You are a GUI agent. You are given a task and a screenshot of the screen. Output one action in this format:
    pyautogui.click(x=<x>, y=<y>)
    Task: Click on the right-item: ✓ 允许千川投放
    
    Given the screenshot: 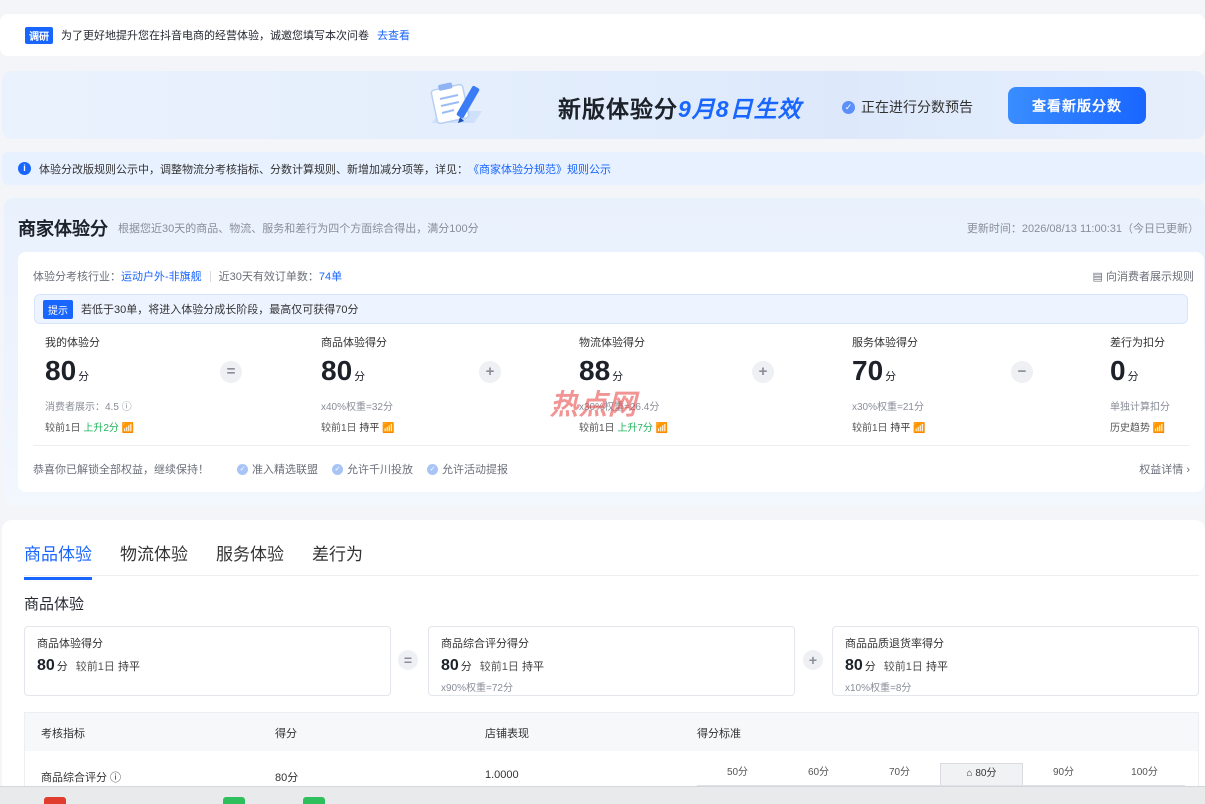 What is the action you would take?
    pyautogui.click(x=372, y=469)
    